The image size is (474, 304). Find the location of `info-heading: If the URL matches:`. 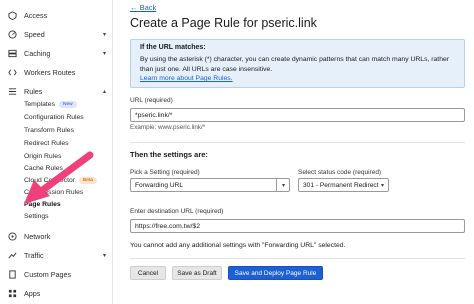

info-heading: If the URL matches: is located at coordinates (173, 47).